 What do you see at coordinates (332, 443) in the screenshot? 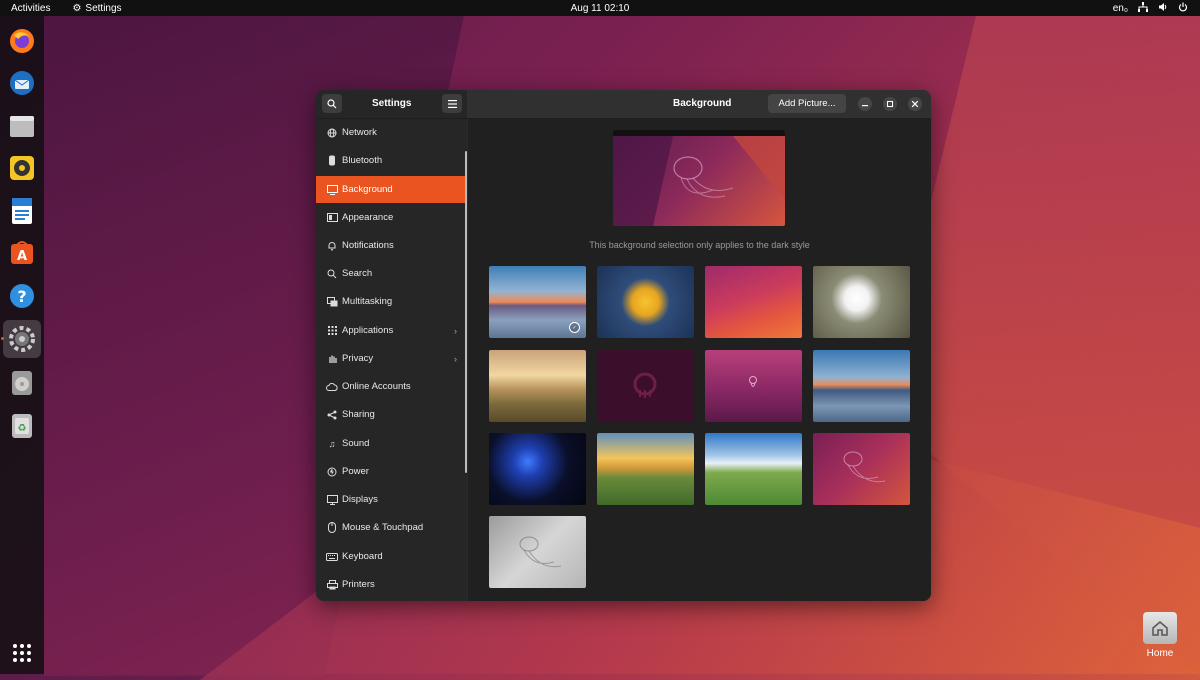
I see `music-icon: ♫` at bounding box center [332, 443].